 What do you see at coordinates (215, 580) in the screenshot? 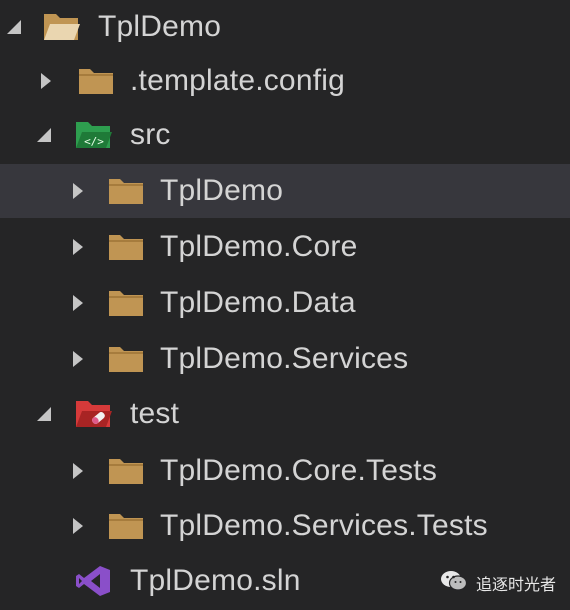
I see `tree-item-label: TplDemo.sln` at bounding box center [215, 580].